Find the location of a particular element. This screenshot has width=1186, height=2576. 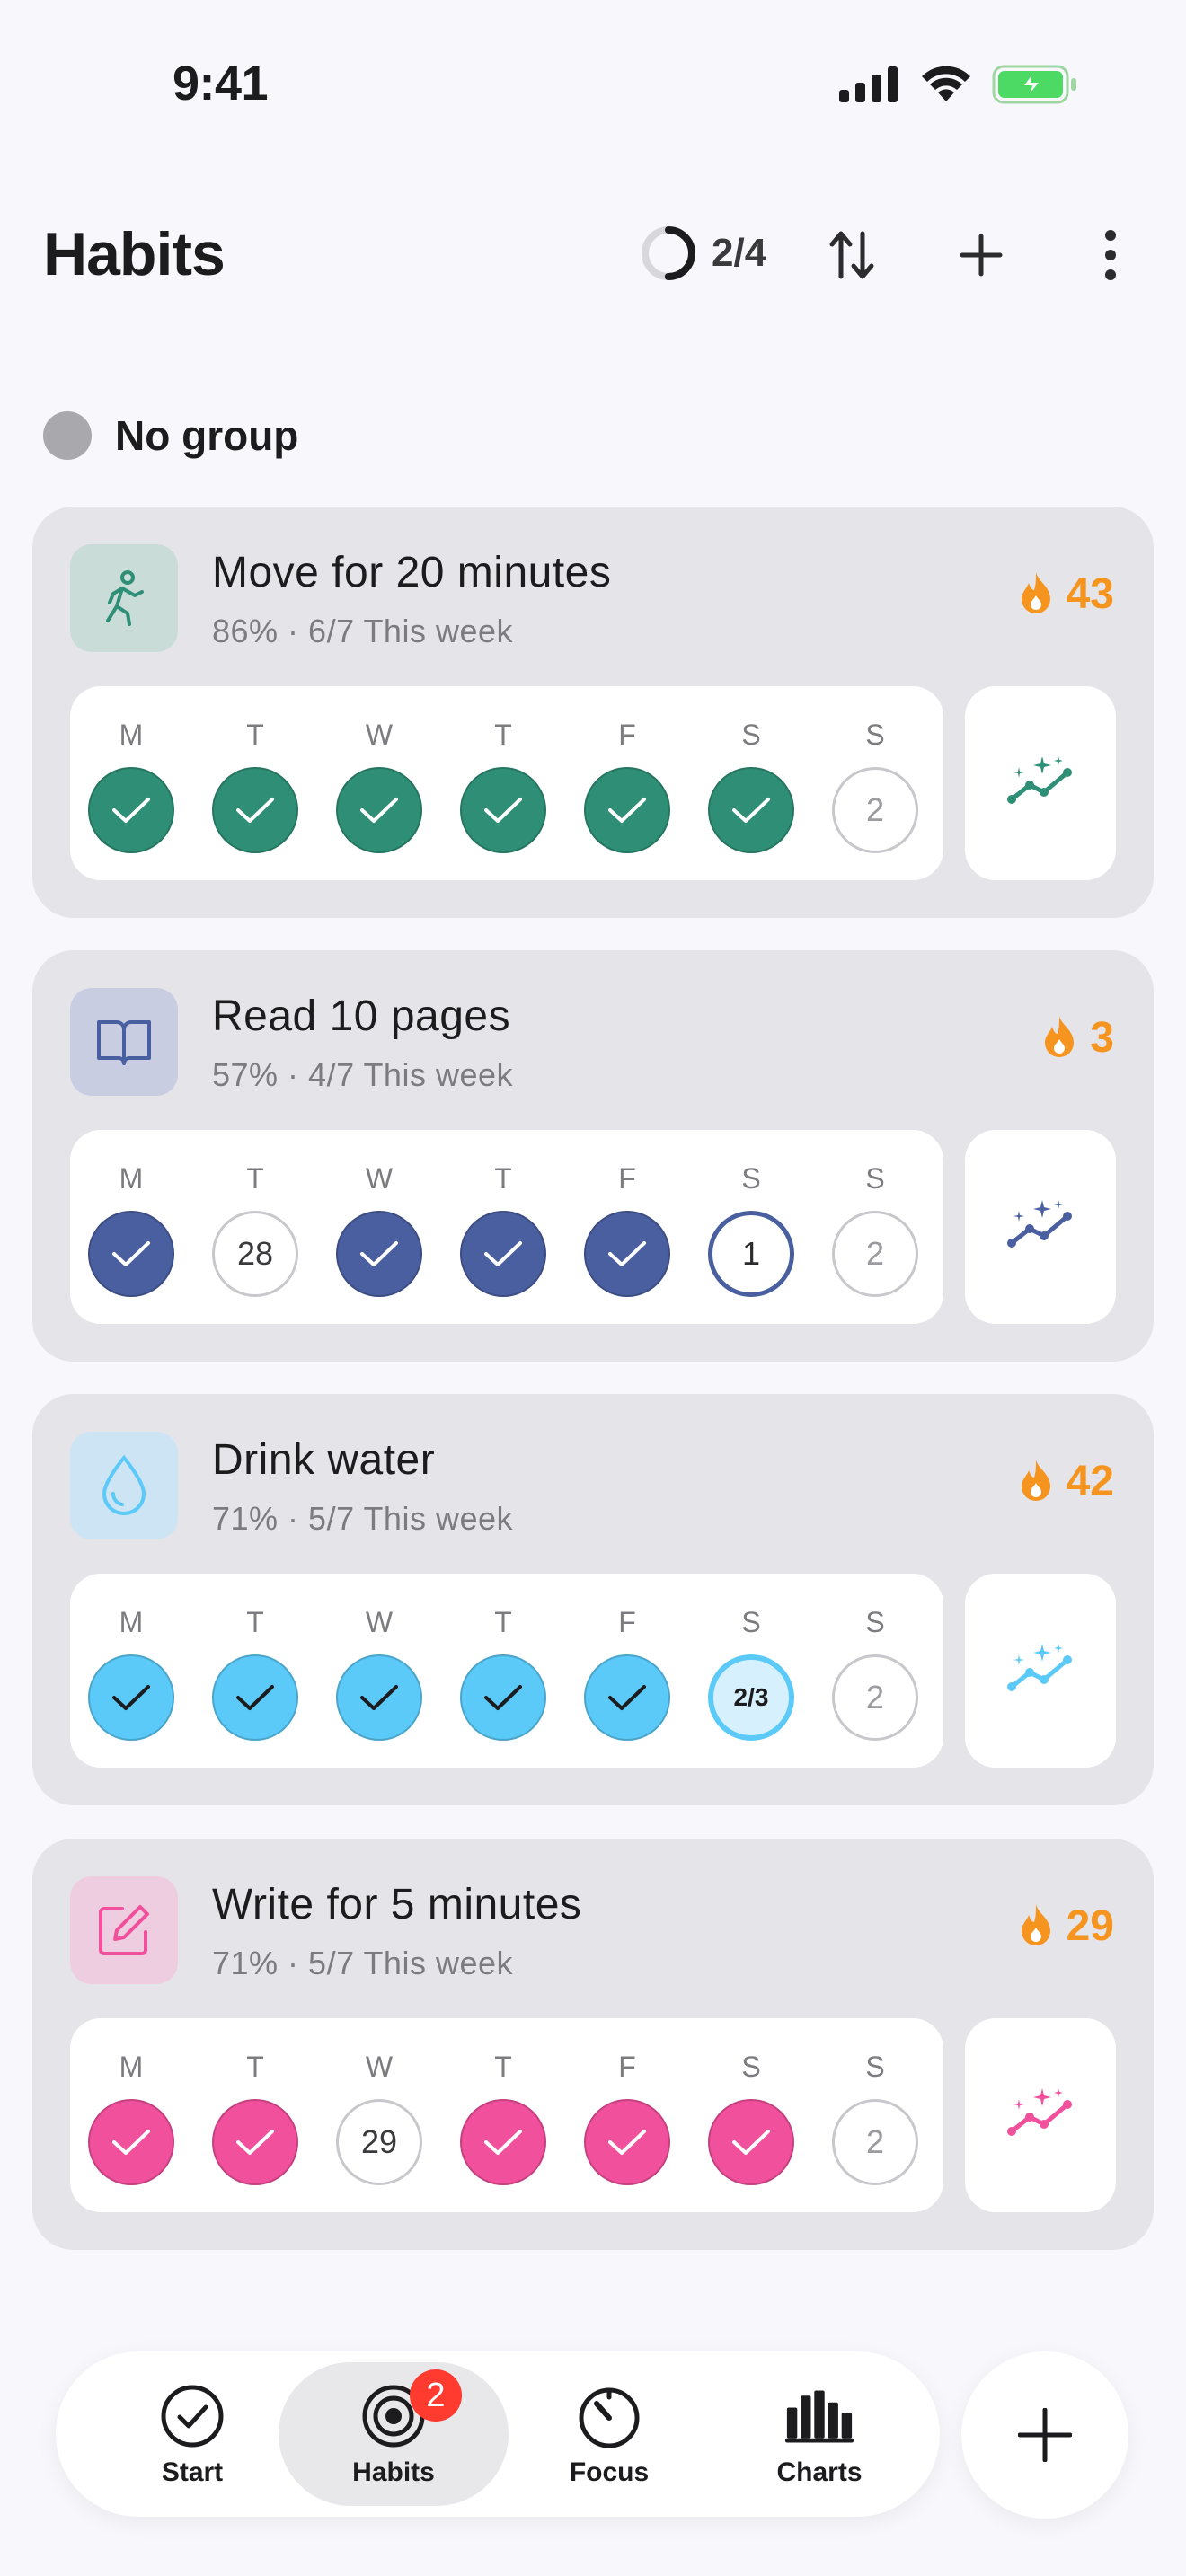

day-column: F is located at coordinates (627, 1227).